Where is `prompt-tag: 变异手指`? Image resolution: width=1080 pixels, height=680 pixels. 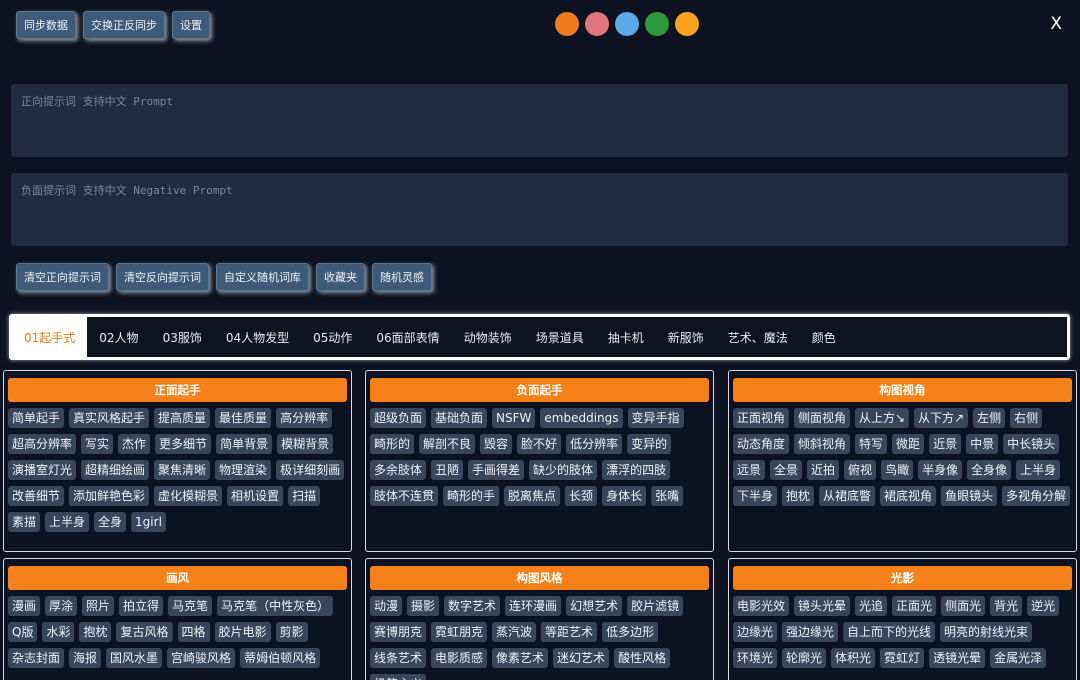 prompt-tag: 变异手指 is located at coordinates (655, 418).